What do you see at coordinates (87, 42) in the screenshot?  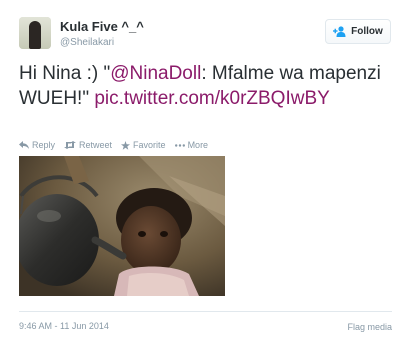 I see `author-handle: @Sheilakari` at bounding box center [87, 42].